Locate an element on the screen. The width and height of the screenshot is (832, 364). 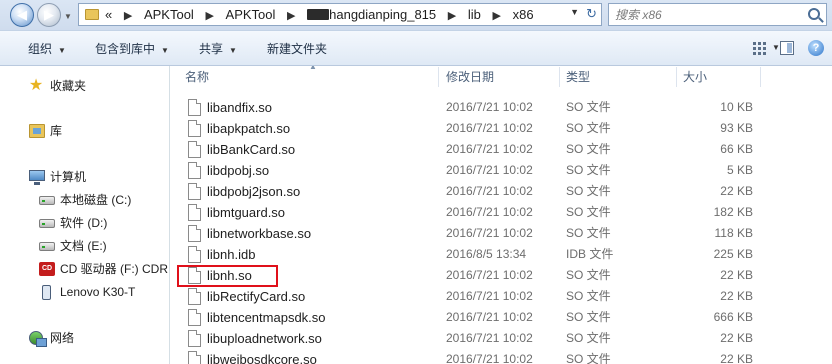
new-folder-button: 新建文件夹 is located at coordinates (297, 49).